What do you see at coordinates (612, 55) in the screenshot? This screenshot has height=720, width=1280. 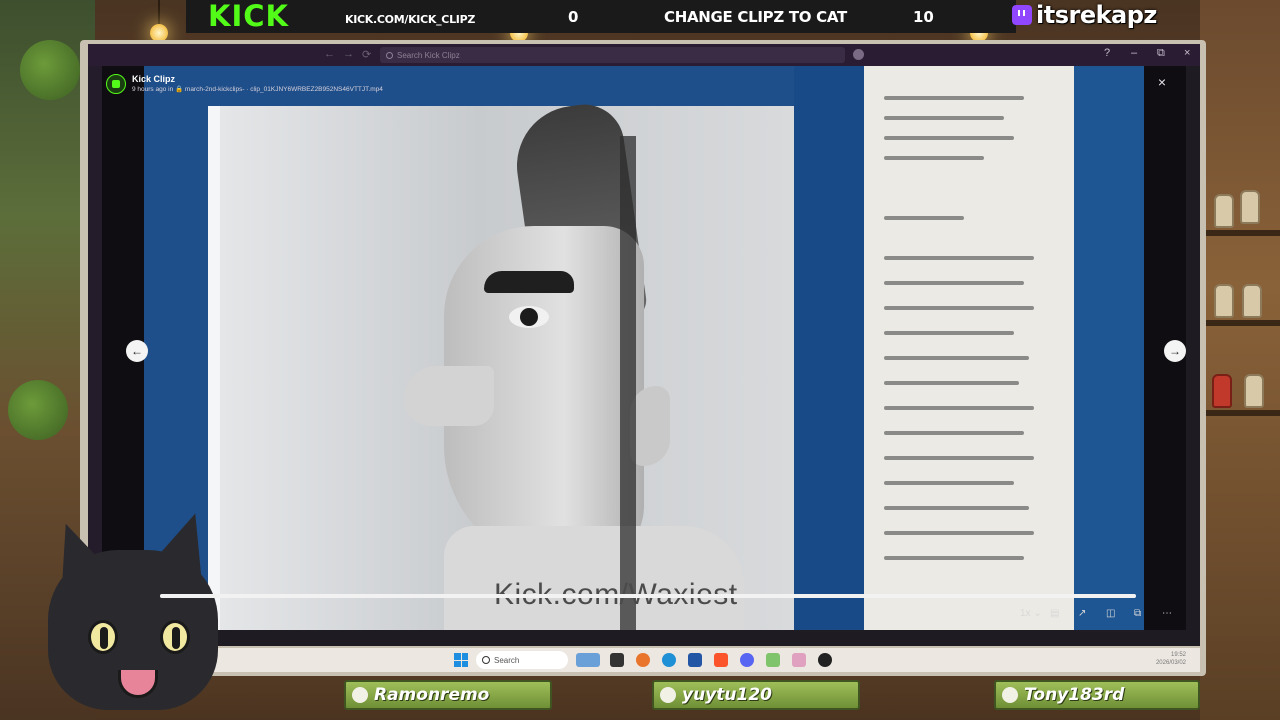 I see `search-input: Search Kick Clipz` at bounding box center [612, 55].